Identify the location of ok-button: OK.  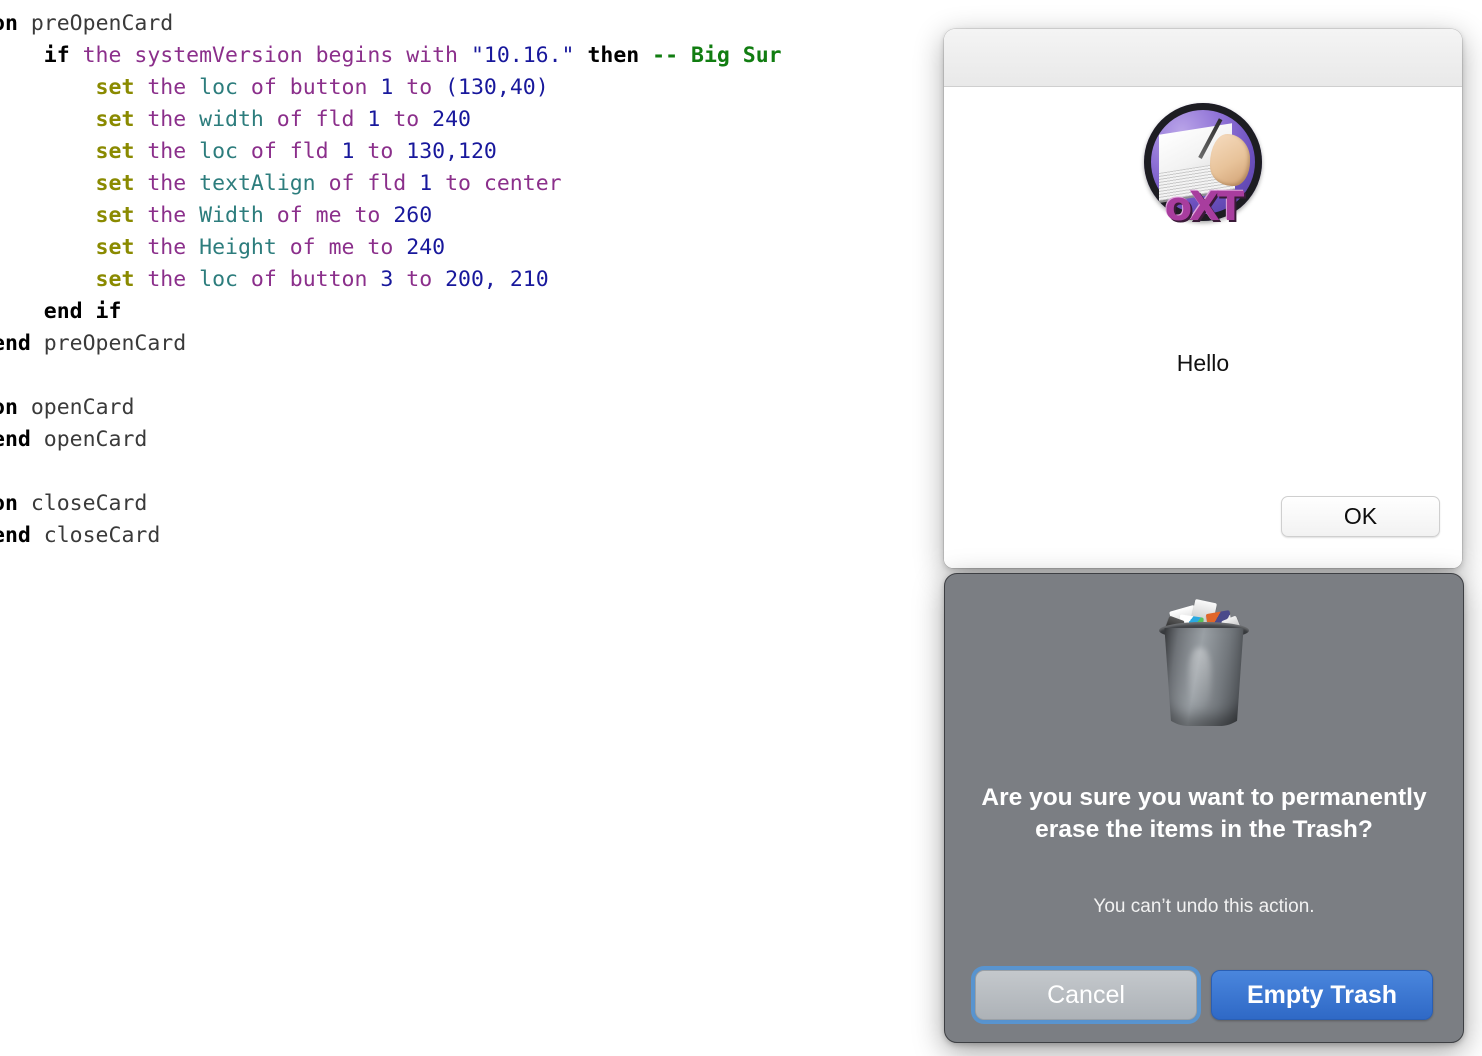
(1360, 516).